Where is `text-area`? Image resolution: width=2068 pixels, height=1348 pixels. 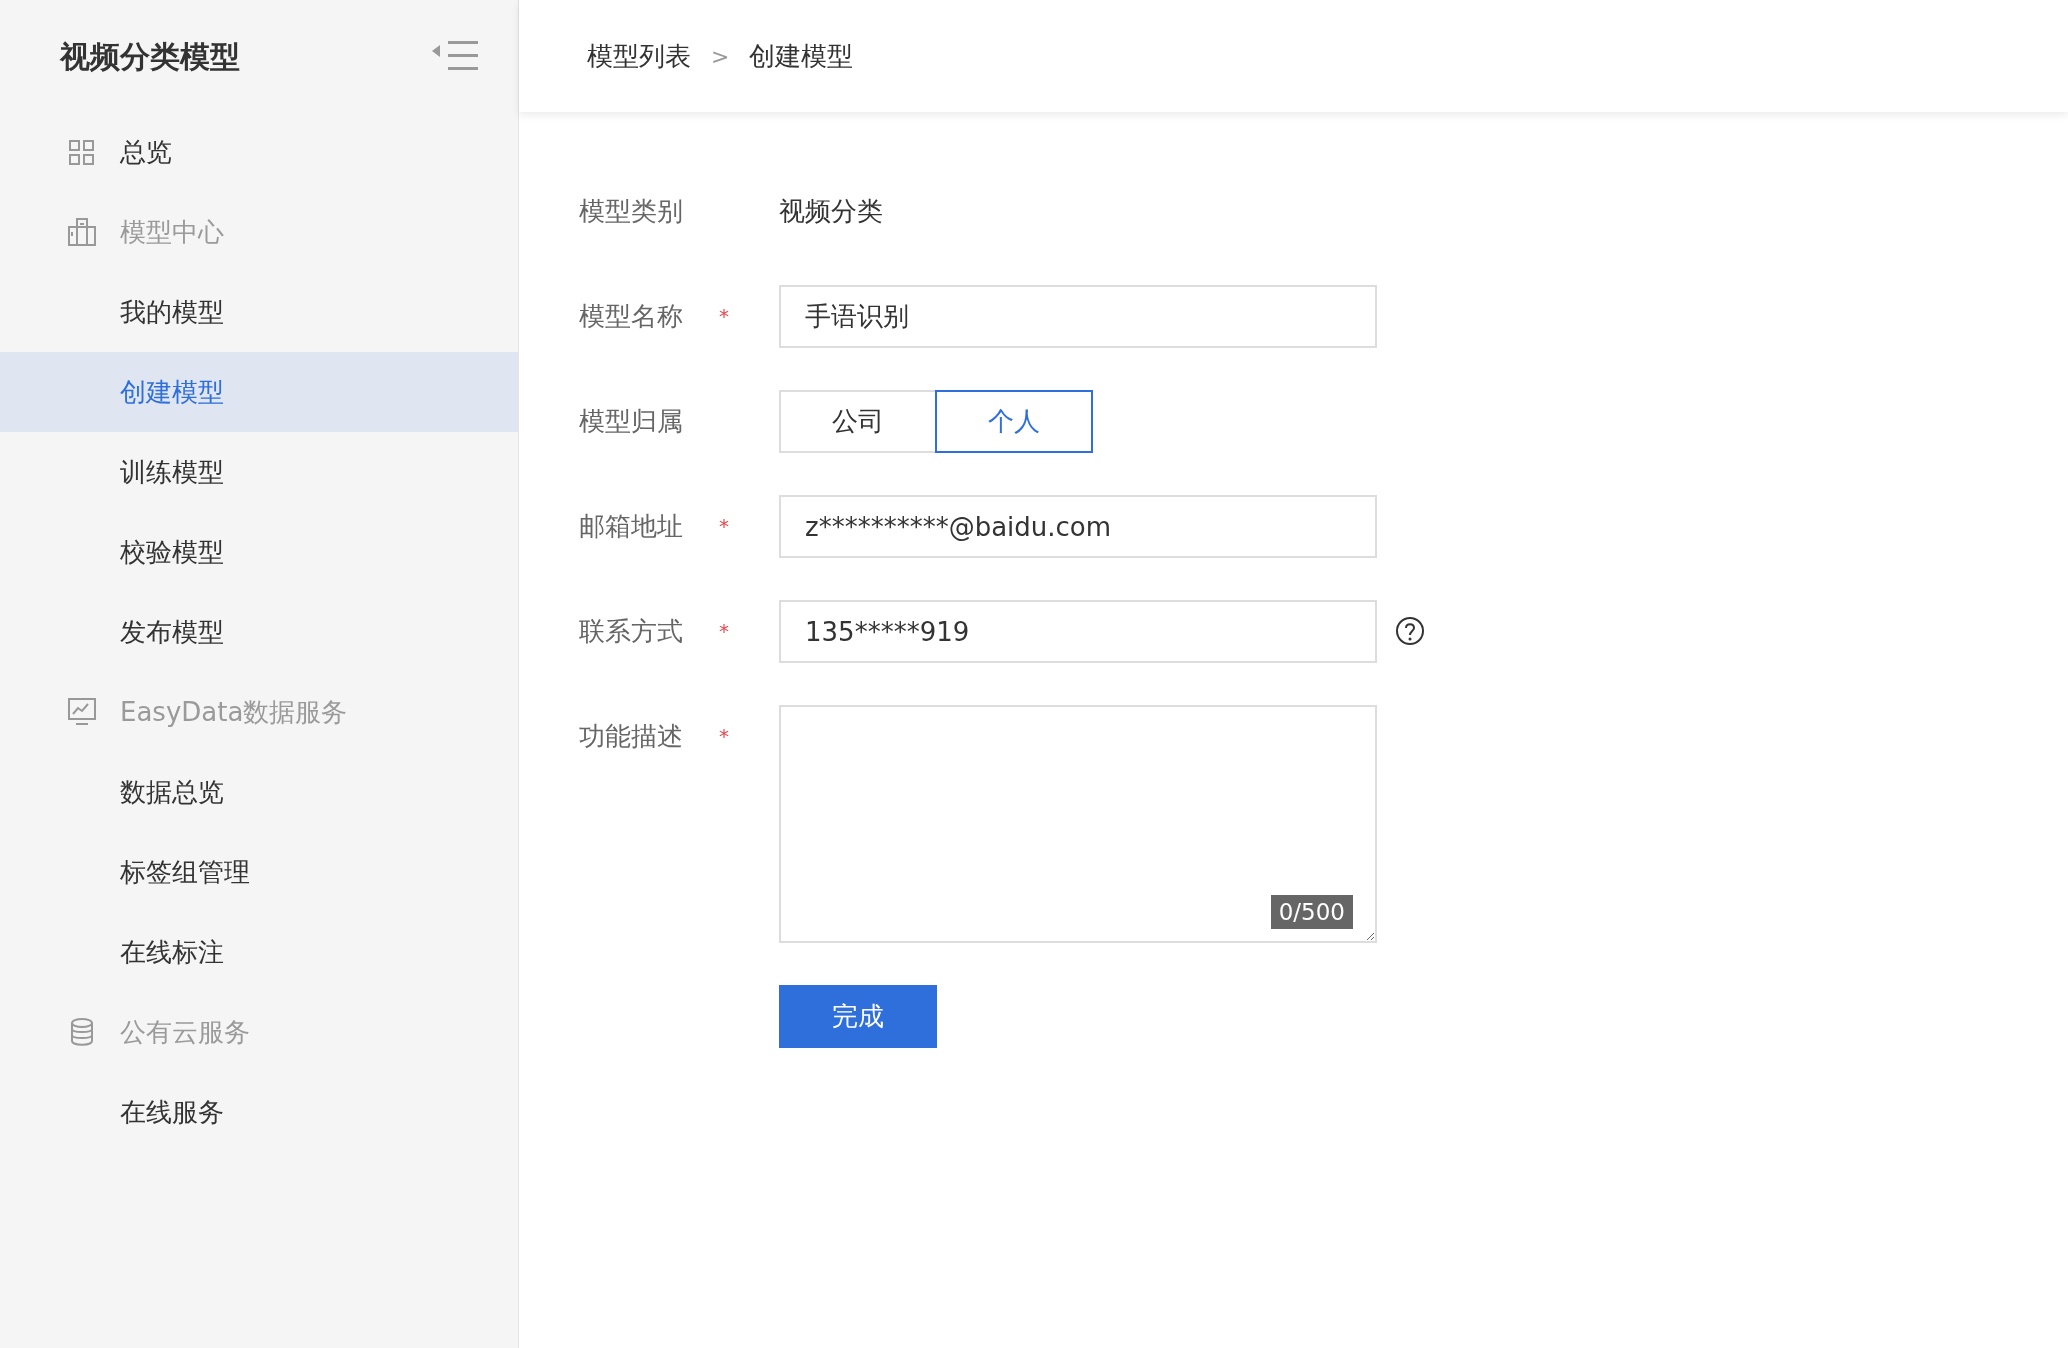
text-area is located at coordinates (1078, 824).